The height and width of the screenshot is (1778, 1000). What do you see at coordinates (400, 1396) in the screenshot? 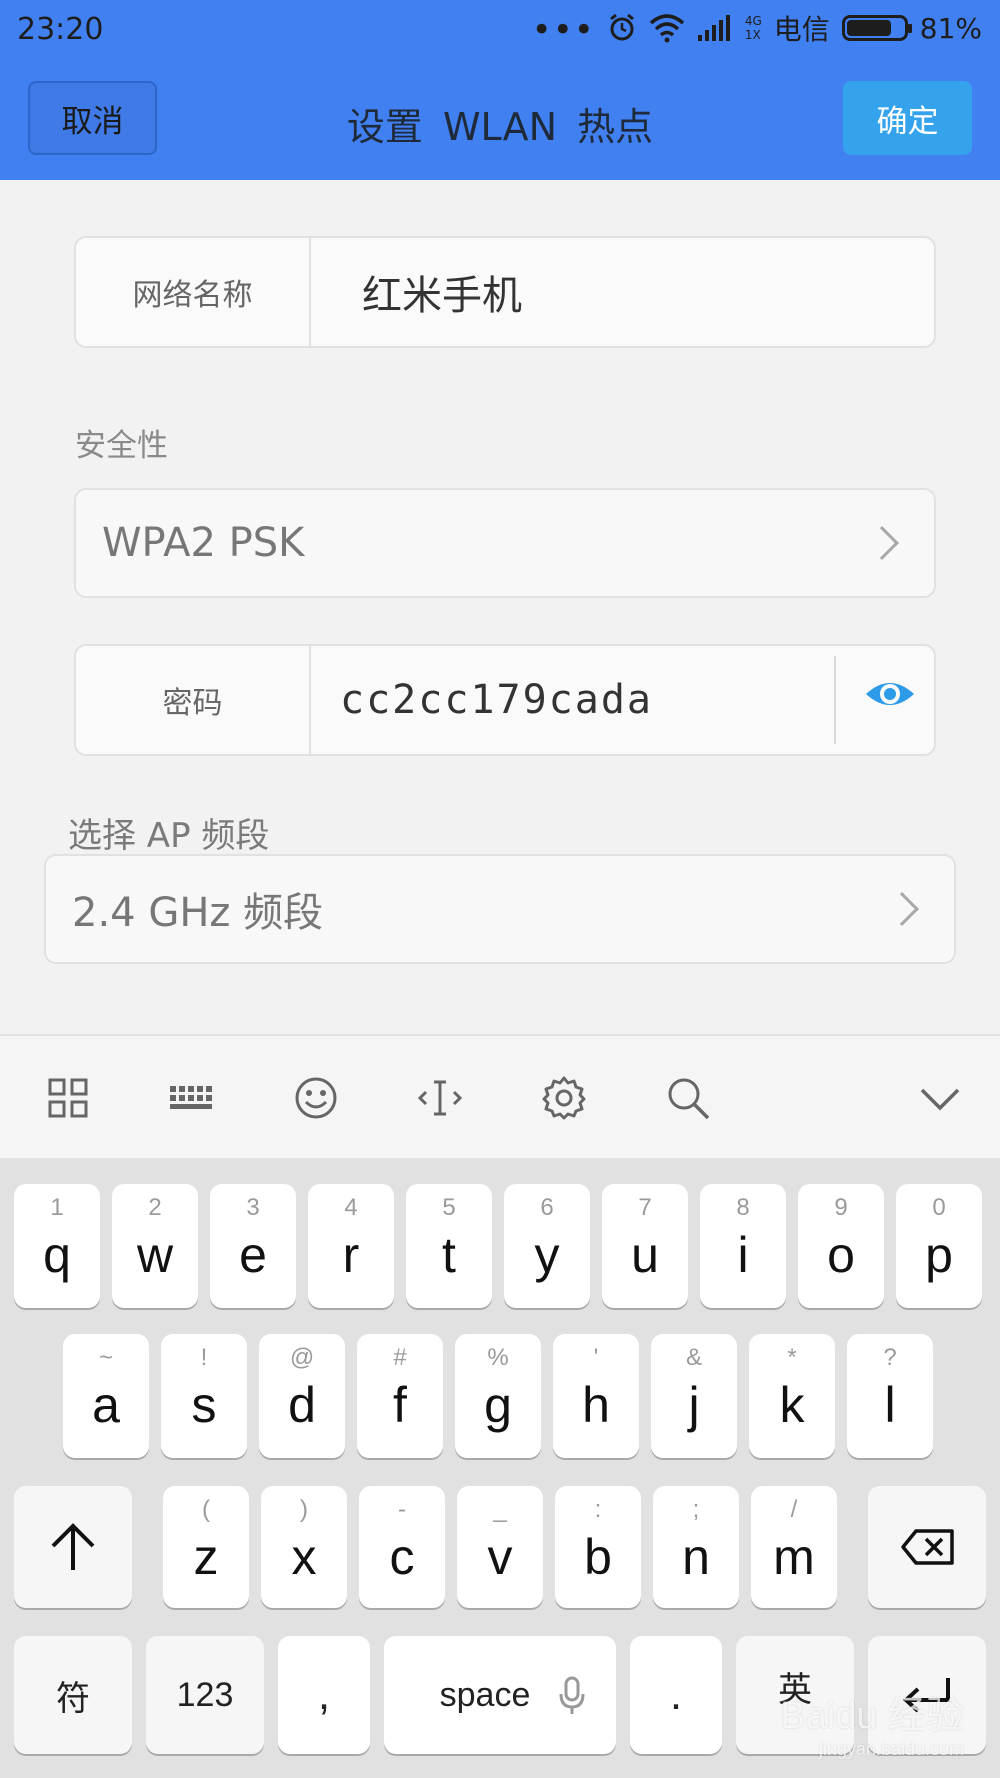
I see `key-f: # f` at bounding box center [400, 1396].